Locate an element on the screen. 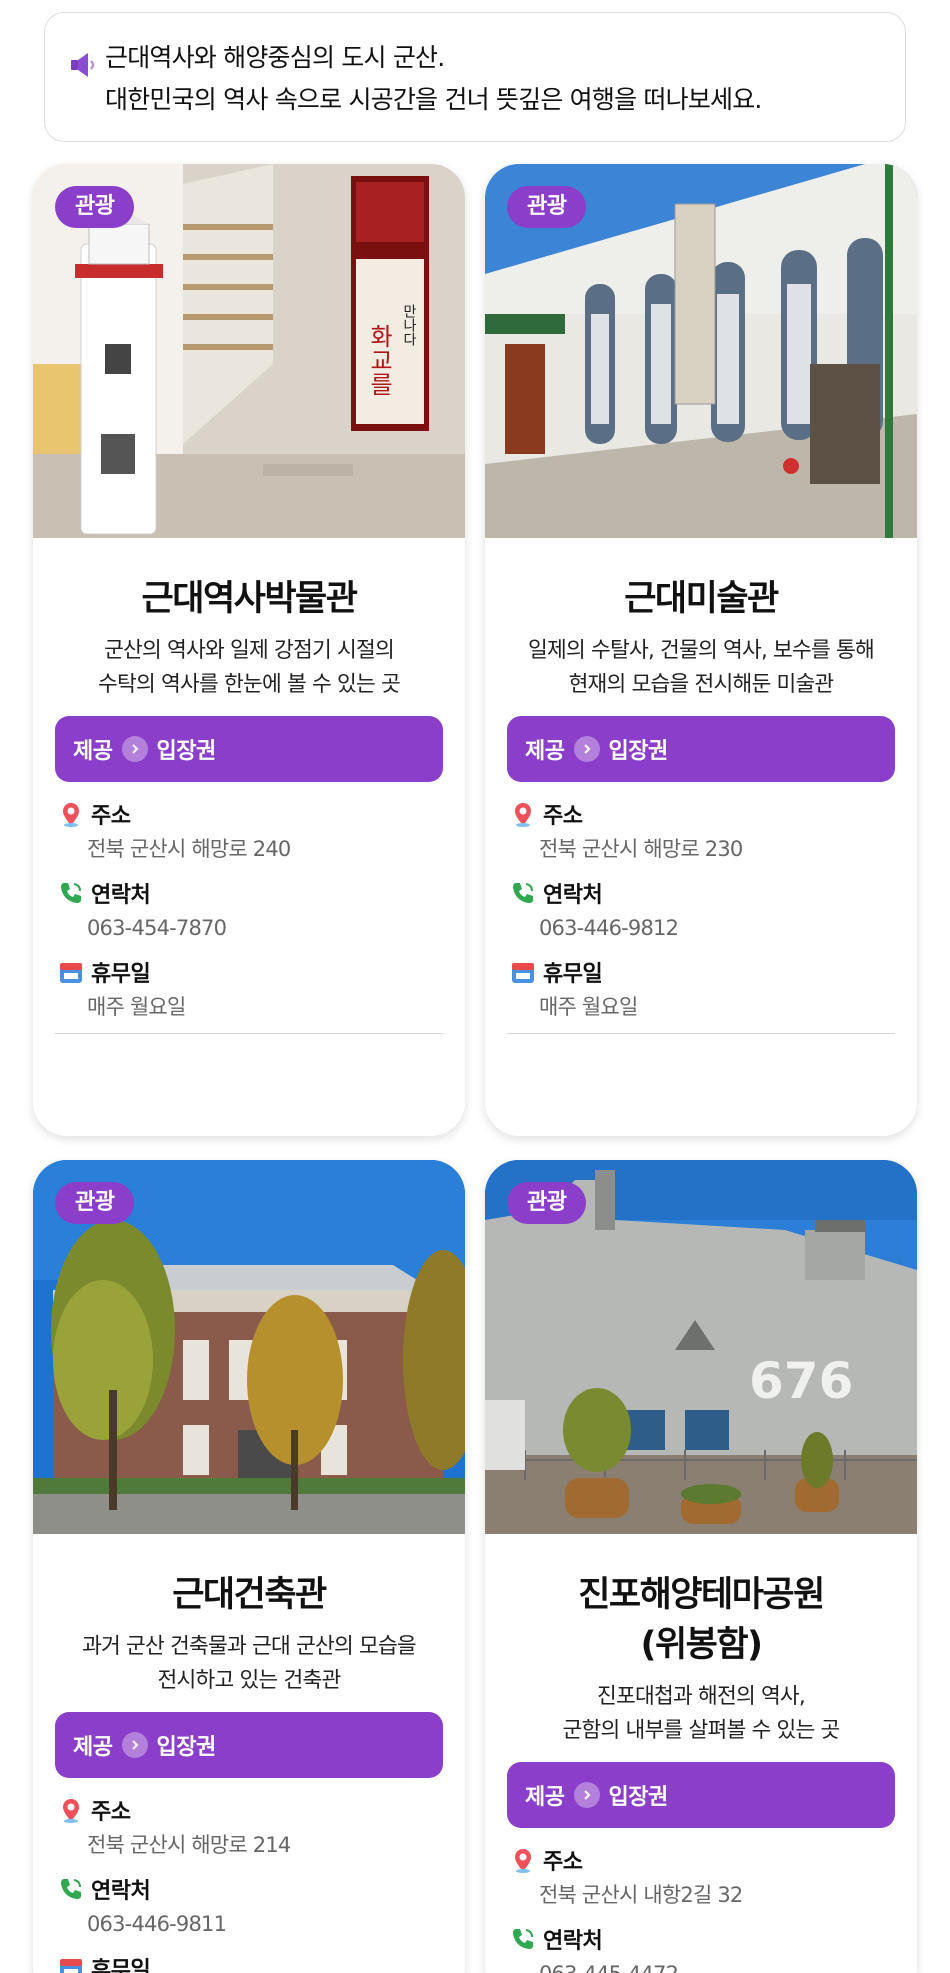  banner-text-main: 화교를 is located at coordinates (379, 360).